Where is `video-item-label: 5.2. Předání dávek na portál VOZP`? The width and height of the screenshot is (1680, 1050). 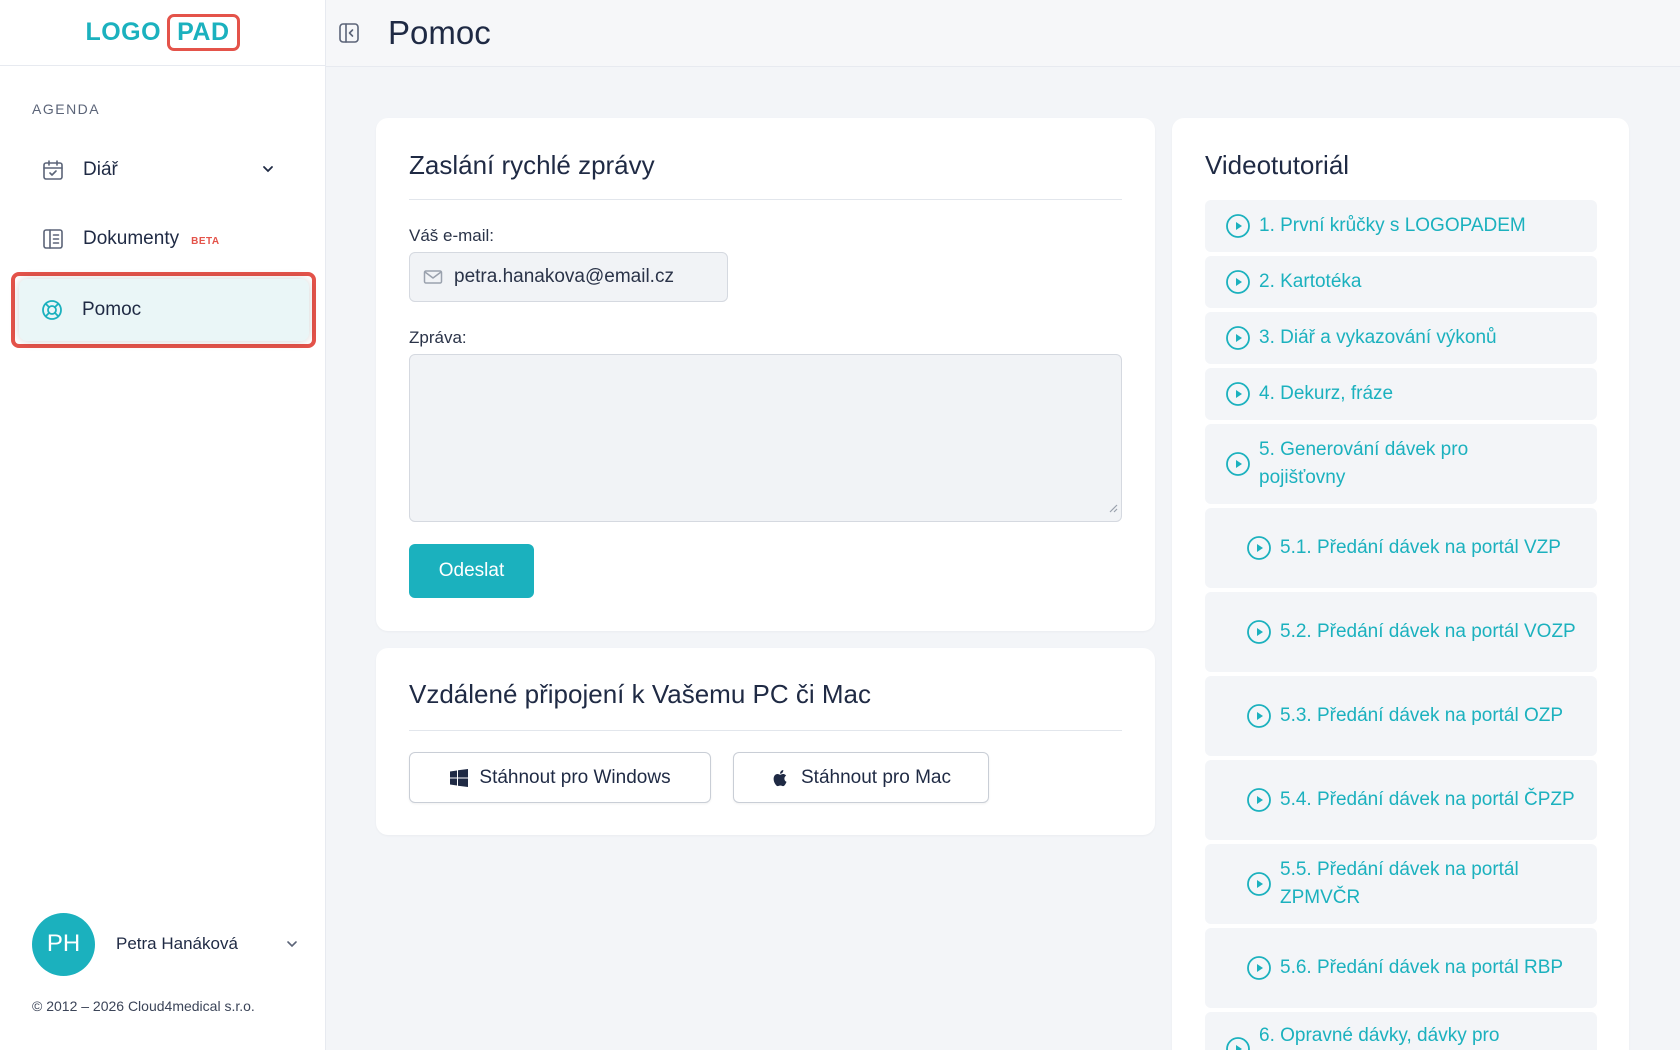 video-item-label: 5.2. Předání dávek na portál VOZP is located at coordinates (1428, 631).